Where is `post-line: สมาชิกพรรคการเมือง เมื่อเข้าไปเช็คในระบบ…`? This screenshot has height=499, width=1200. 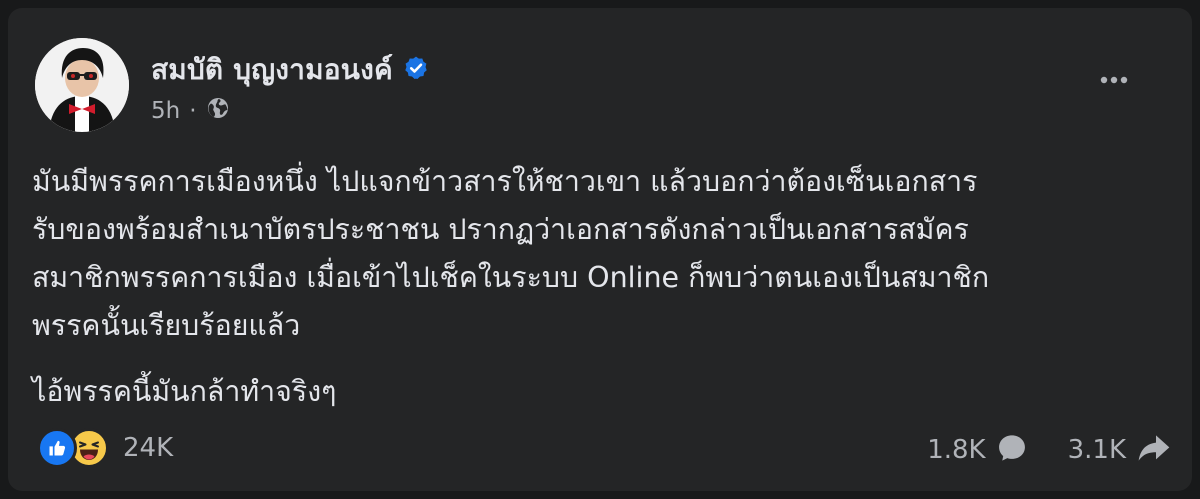 post-line: สมาชิกพรรคการเมือง เมื่อเข้าไปเช็คในระบบ… is located at coordinates (511, 277).